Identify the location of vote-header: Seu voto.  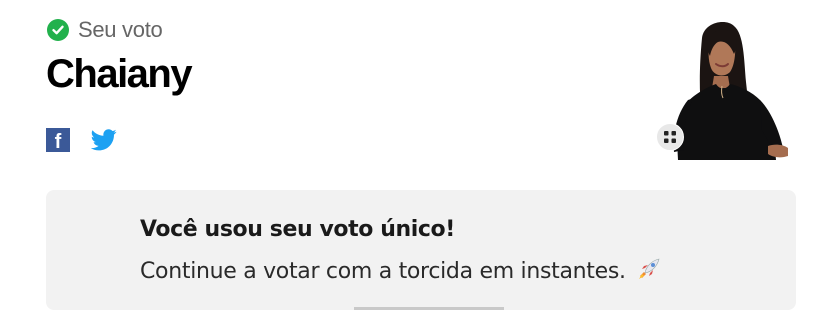
(105, 30).